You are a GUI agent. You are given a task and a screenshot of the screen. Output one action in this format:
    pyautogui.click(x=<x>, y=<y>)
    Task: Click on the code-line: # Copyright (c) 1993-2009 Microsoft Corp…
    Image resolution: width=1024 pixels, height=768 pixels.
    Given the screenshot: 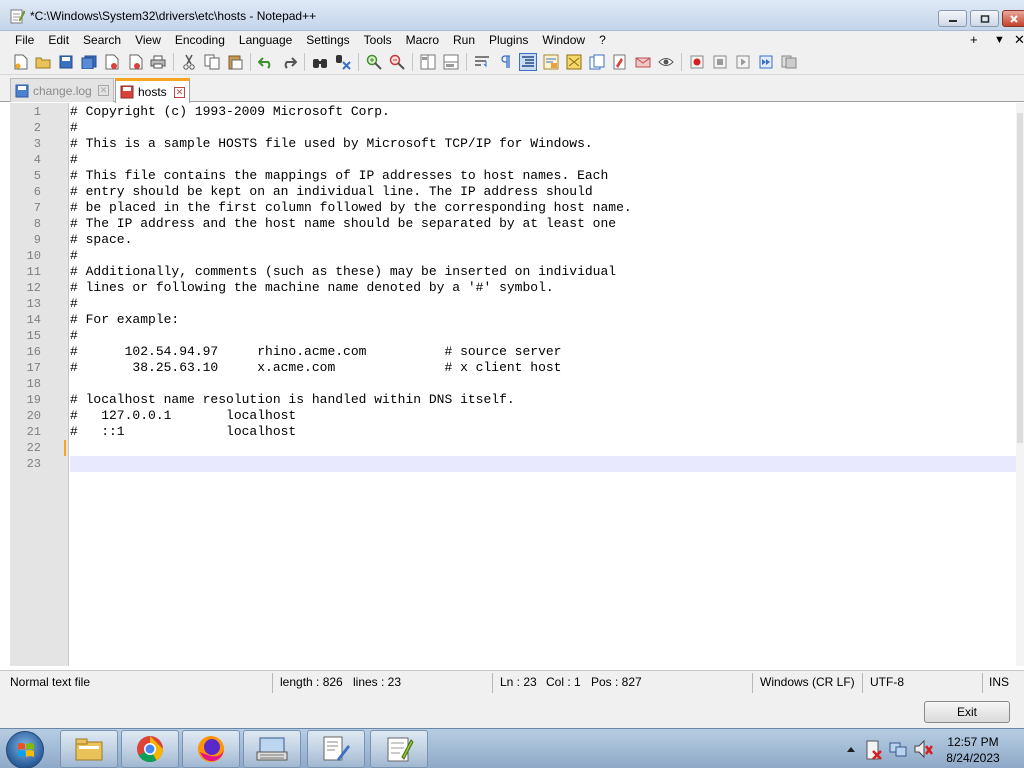 What is the action you would take?
    pyautogui.click(x=543, y=112)
    